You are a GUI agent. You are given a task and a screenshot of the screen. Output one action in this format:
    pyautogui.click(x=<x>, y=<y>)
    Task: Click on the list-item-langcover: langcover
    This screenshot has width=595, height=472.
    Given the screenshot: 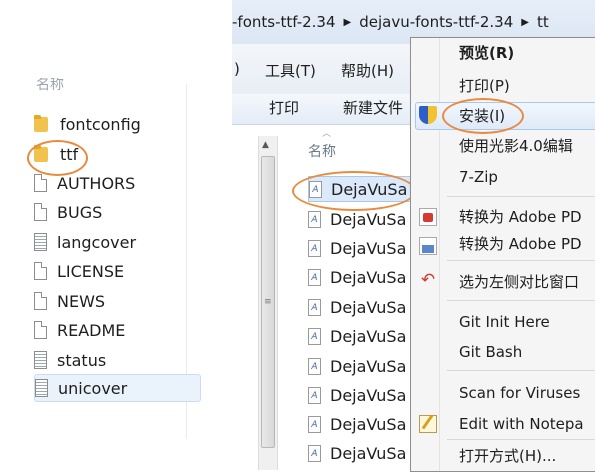 What is the action you would take?
    pyautogui.click(x=109, y=242)
    